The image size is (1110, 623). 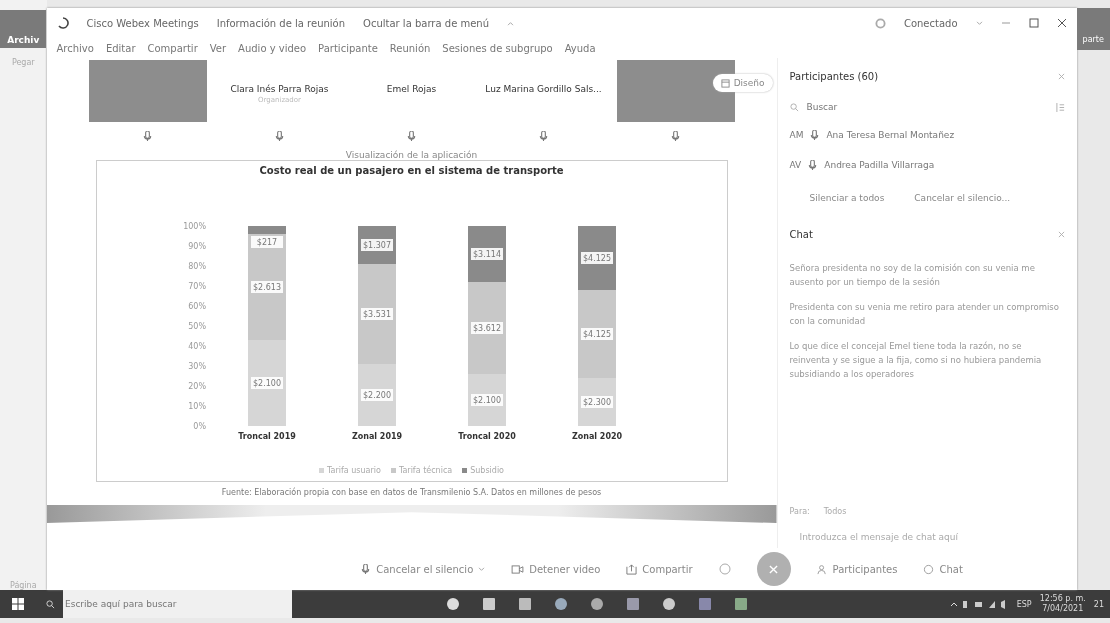 I want to click on taskbar-search-field: Escribe aquí para buscar, so click(x=177, y=604).